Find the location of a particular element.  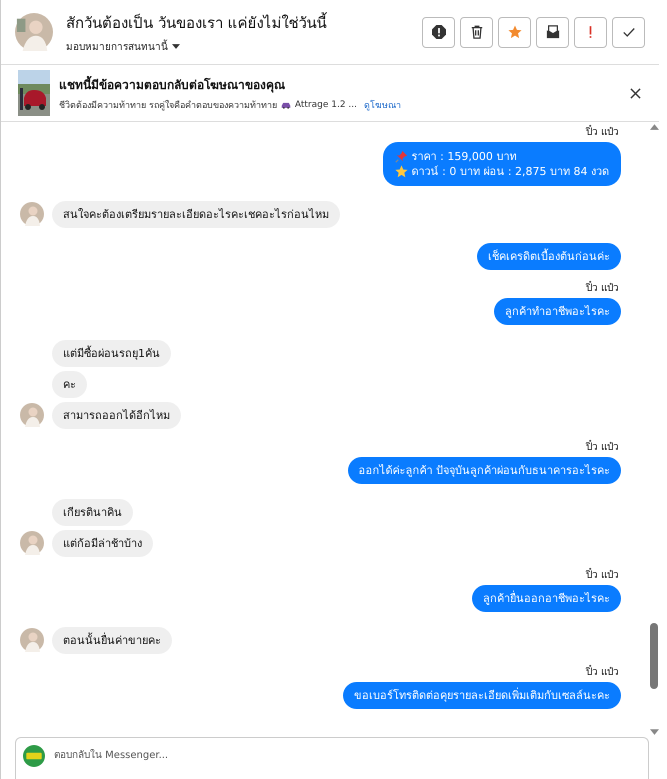

view-ad-link: ดูโฆษณา is located at coordinates (383, 105).